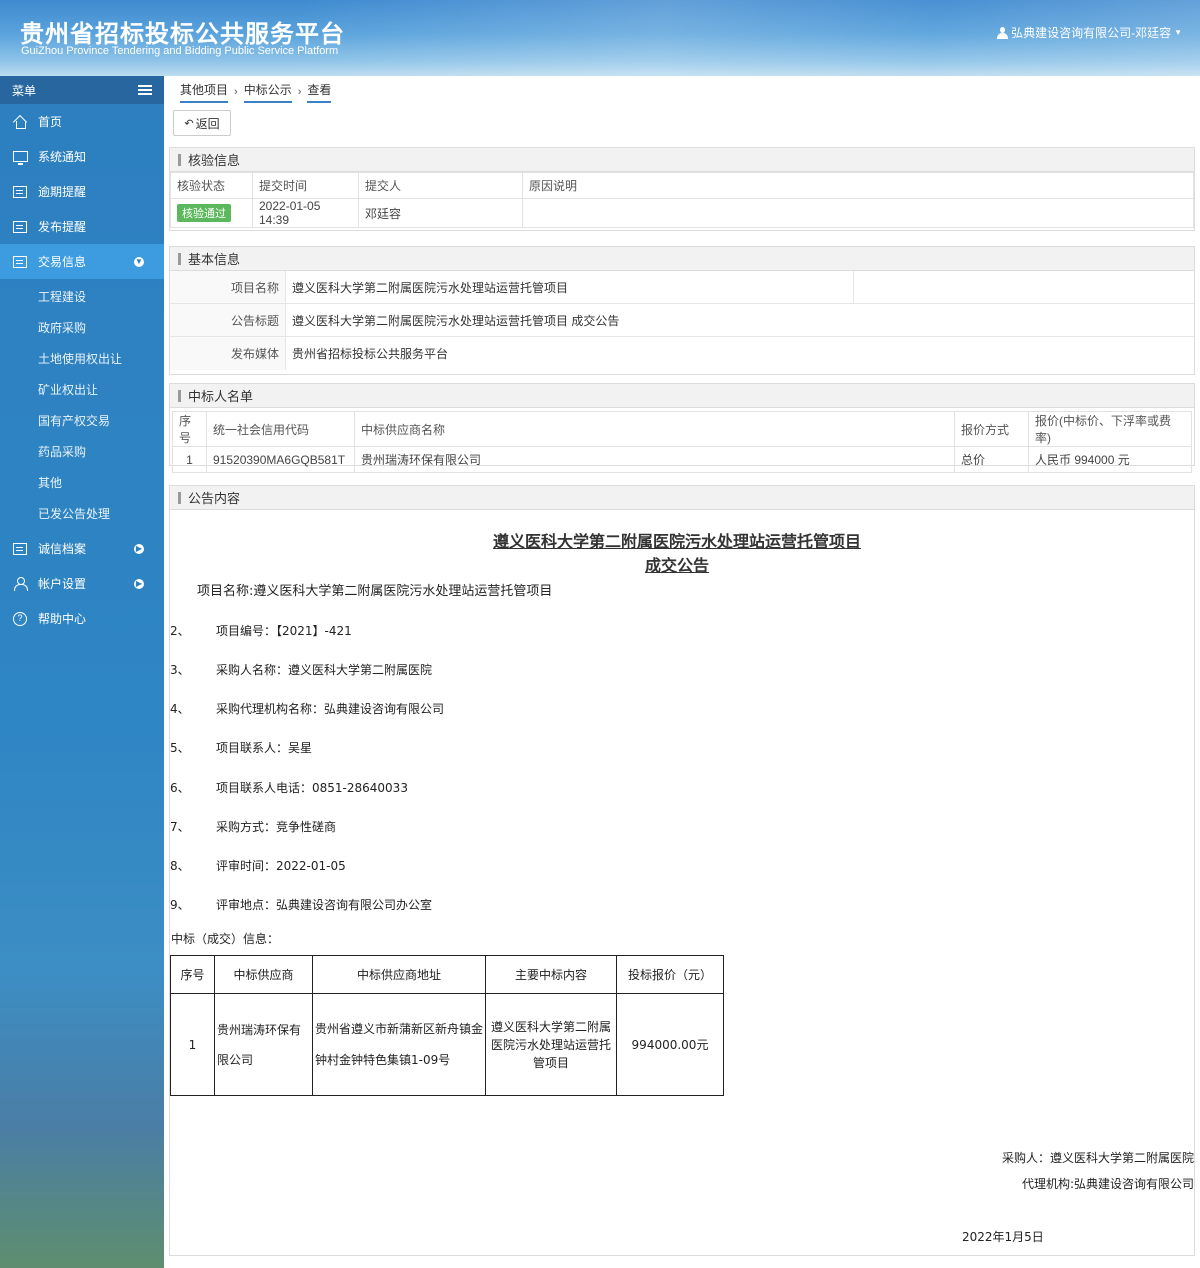  What do you see at coordinates (324, 670) in the screenshot?
I see `item-text: 采购人名称：遵义医科大学第二附属医院` at bounding box center [324, 670].